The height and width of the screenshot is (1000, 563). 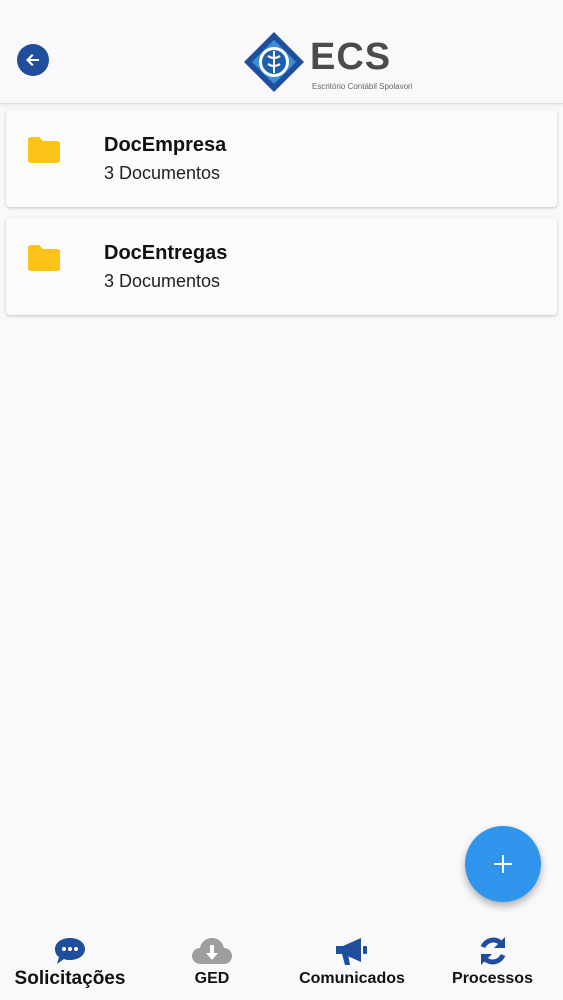 I want to click on folder-card-docentregas: DocEntregas 3 Documentos, so click(x=281, y=266).